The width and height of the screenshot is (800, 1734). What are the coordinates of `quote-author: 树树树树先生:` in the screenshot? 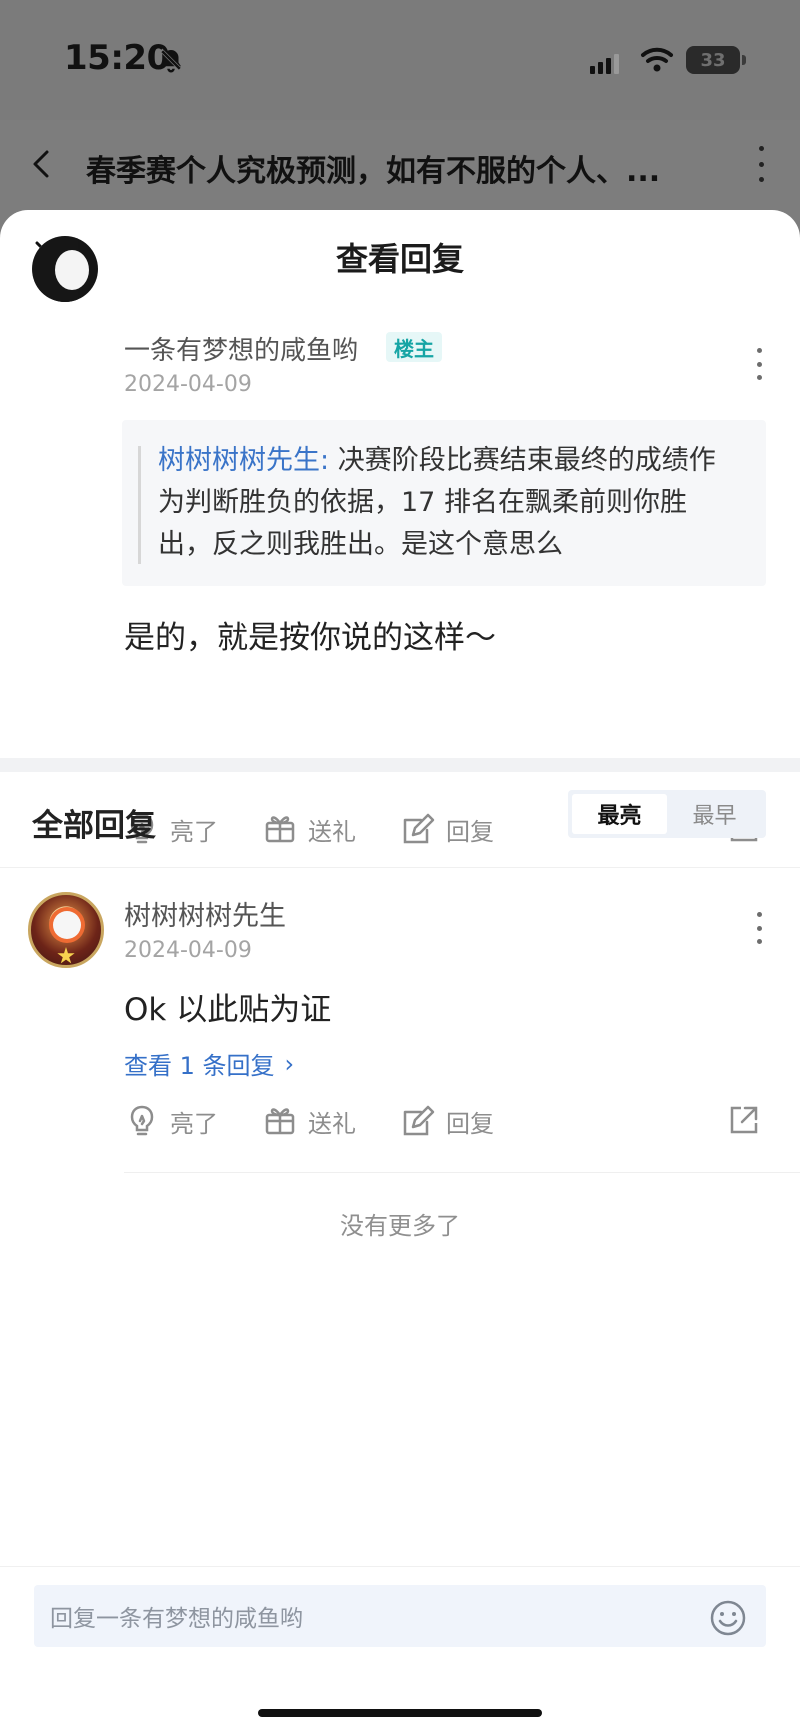 It's located at (243, 460).